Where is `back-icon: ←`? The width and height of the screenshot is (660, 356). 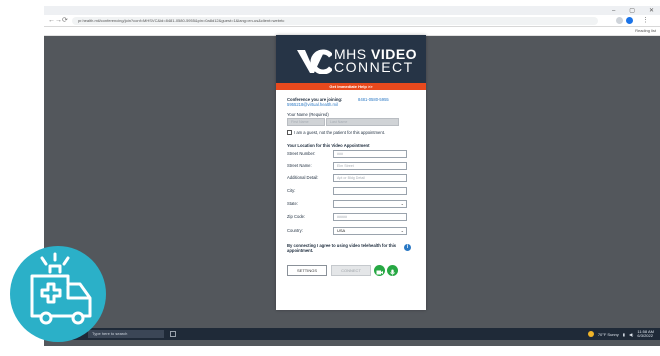 back-icon: ← is located at coordinates (51, 21).